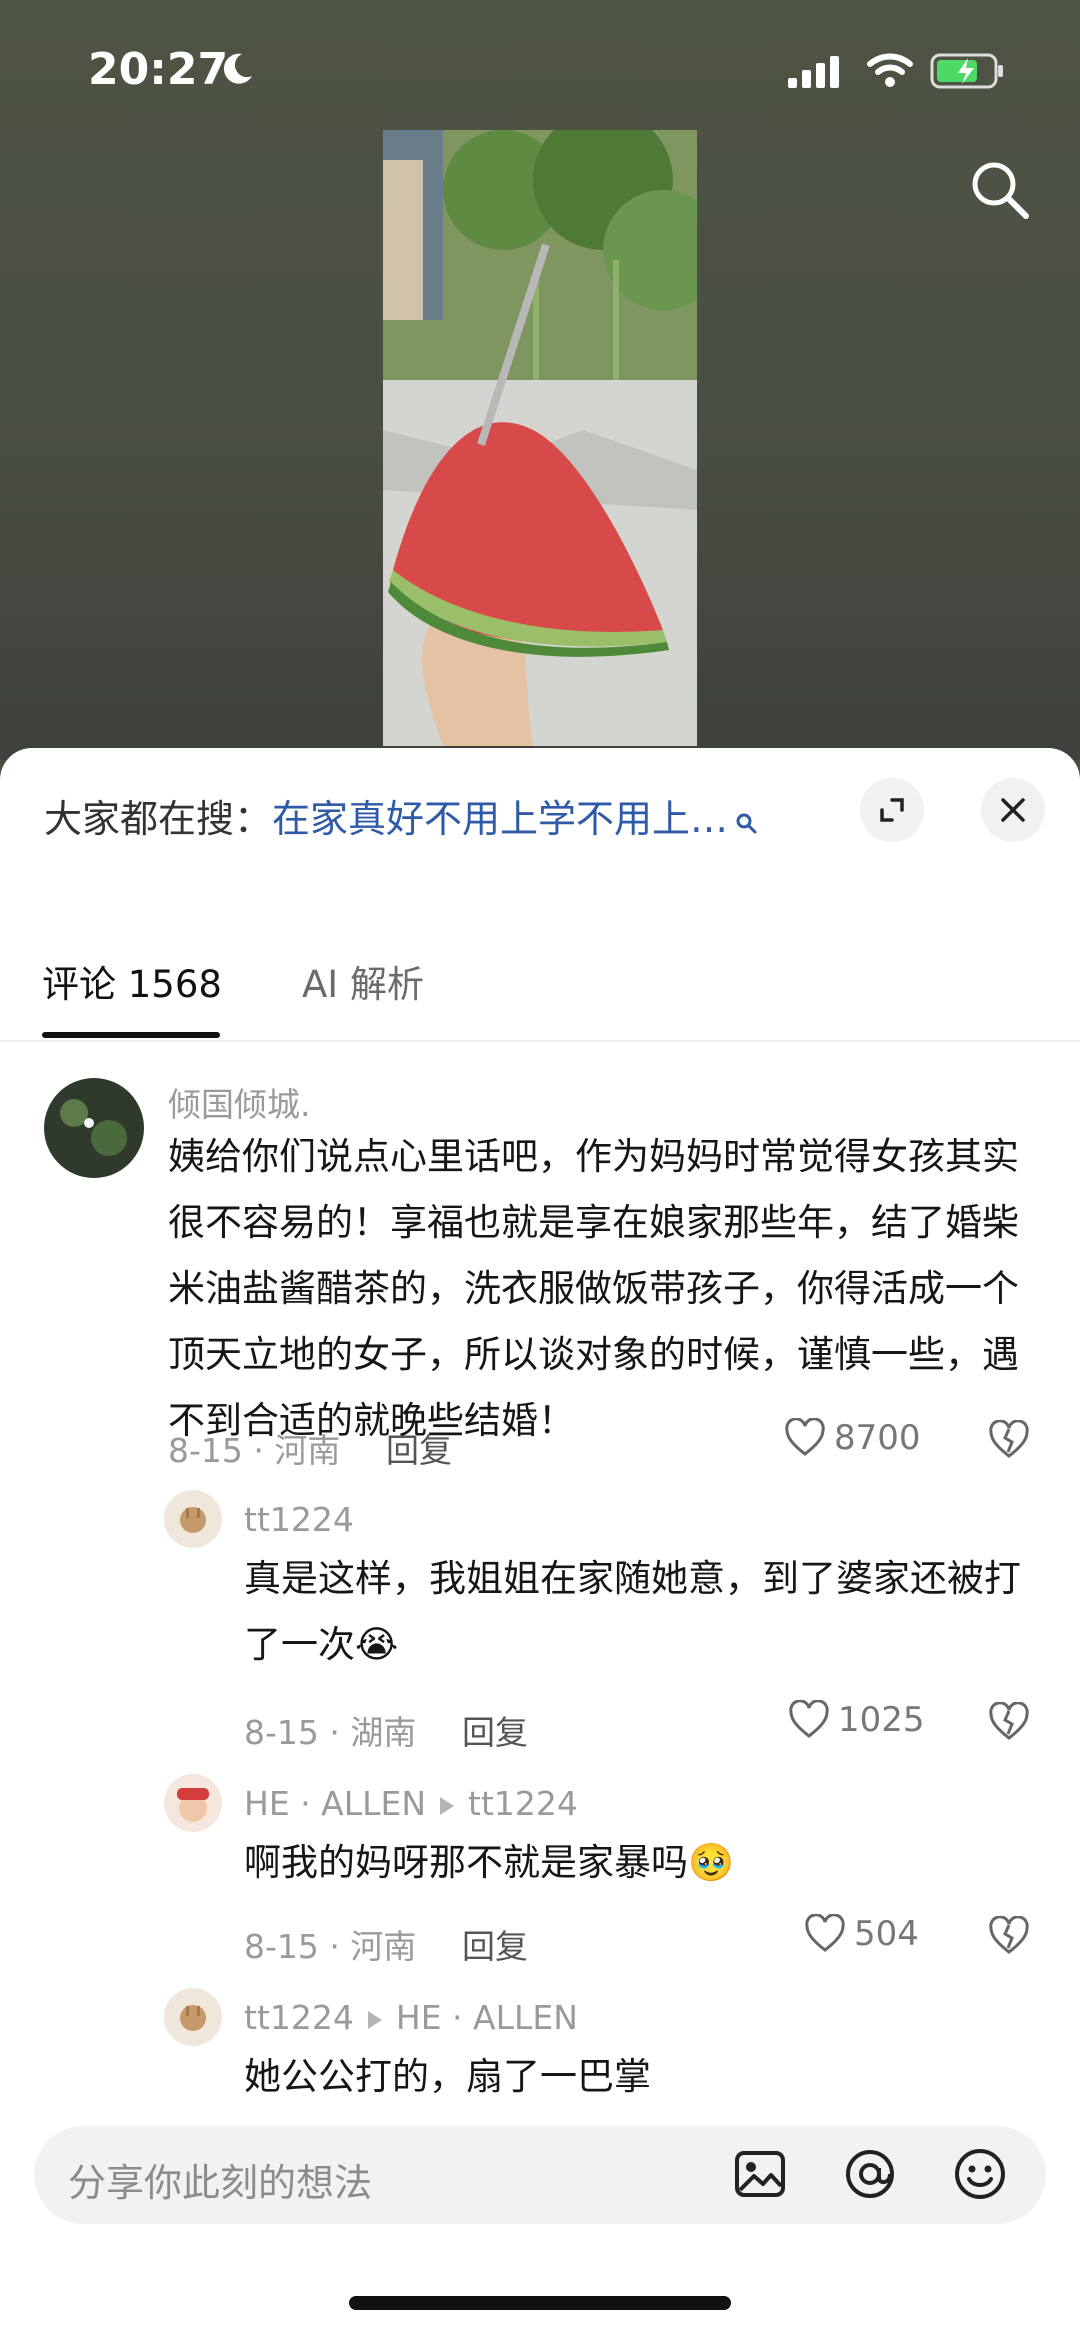 This screenshot has width=1080, height=2337. I want to click on comment-input-placeholder: 分享你此刻的想法, so click(220, 2183).